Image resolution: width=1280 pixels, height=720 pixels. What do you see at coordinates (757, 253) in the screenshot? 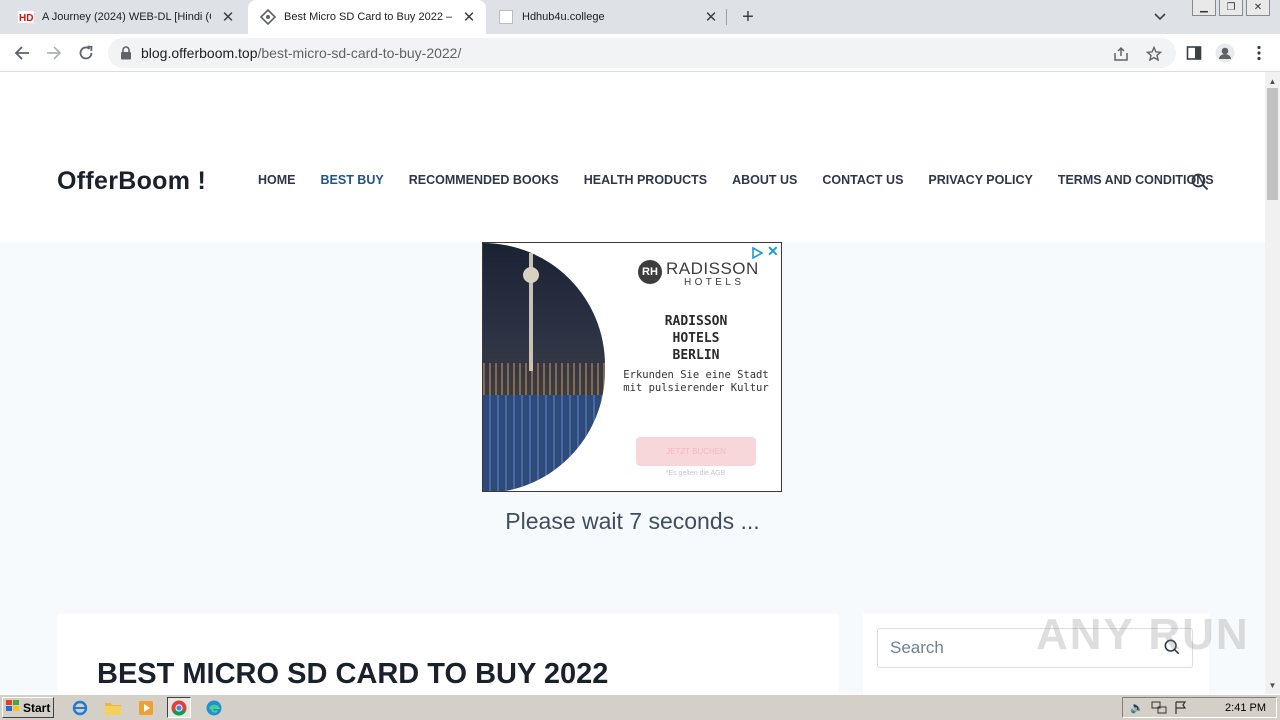
I see `adchoices-icon` at bounding box center [757, 253].